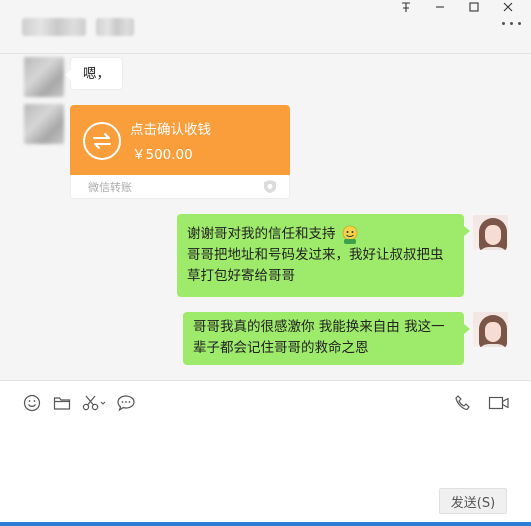  Describe the element at coordinates (265, 524) in the screenshot. I see `bottom-accent-bar` at that location.